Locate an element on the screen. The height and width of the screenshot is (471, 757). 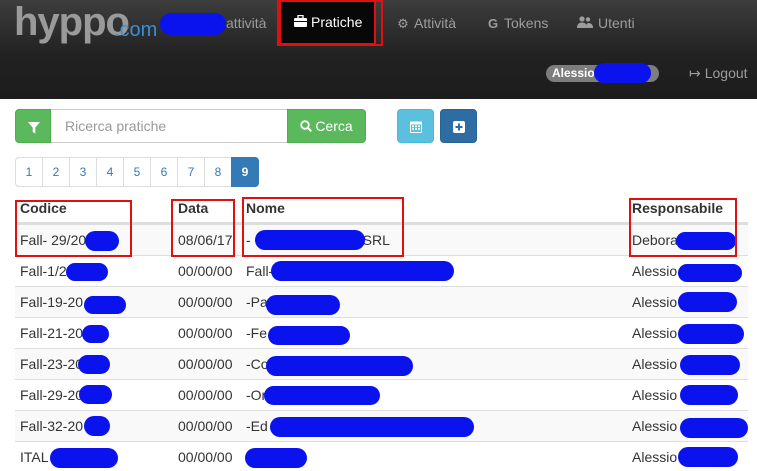
nav-item-attivita-redacted: attività is located at coordinates (213, 23).